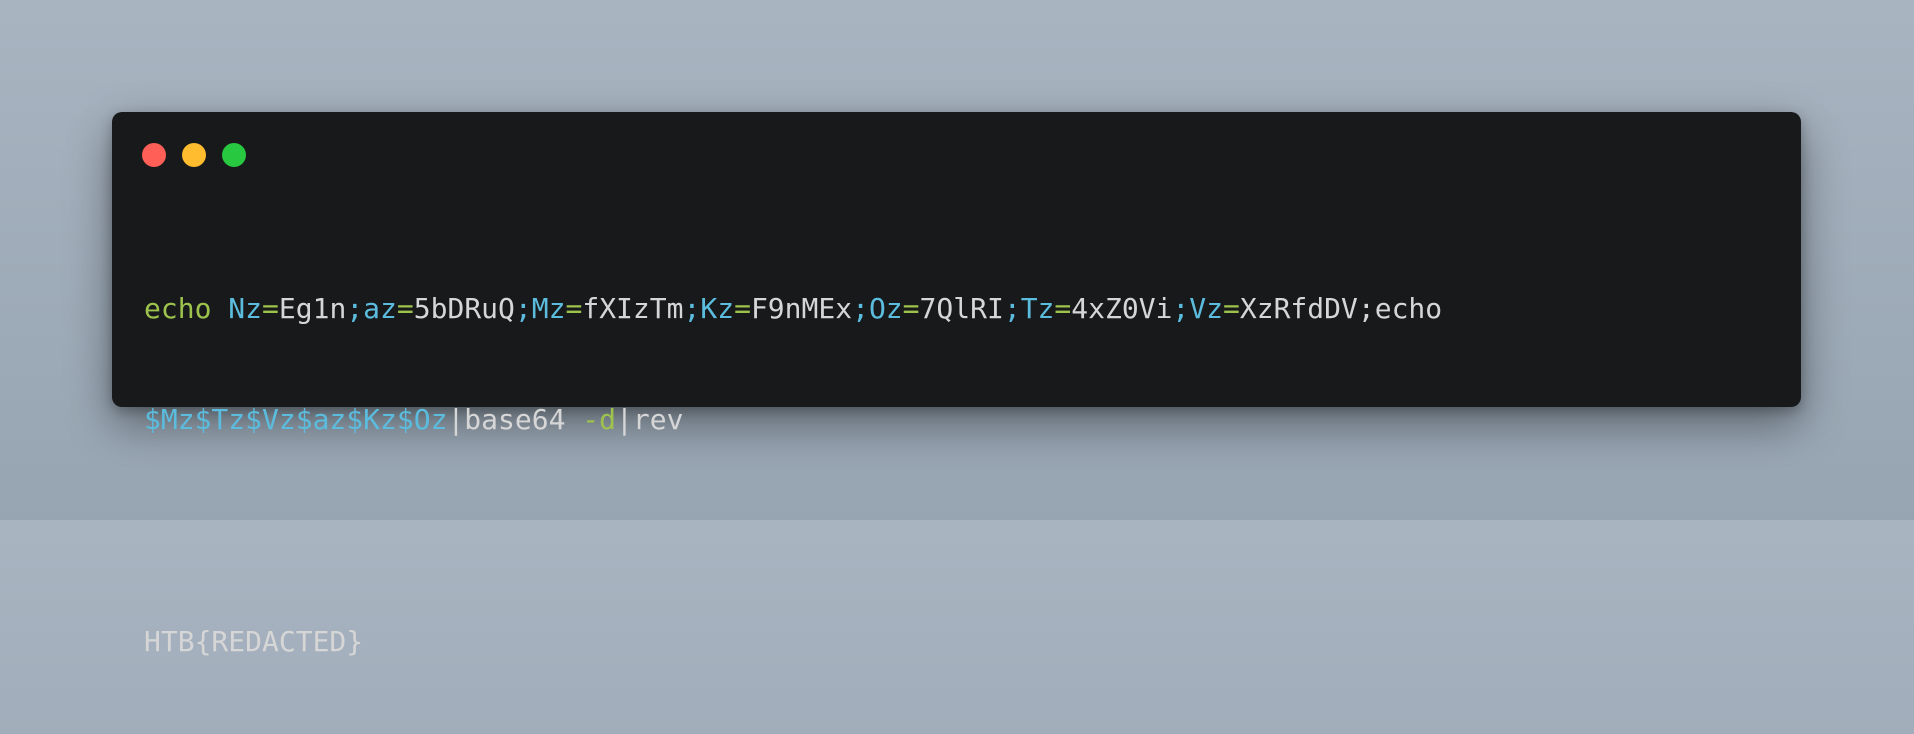 The image size is (1914, 734). I want to click on code-token: Tz, so click(1037, 308).